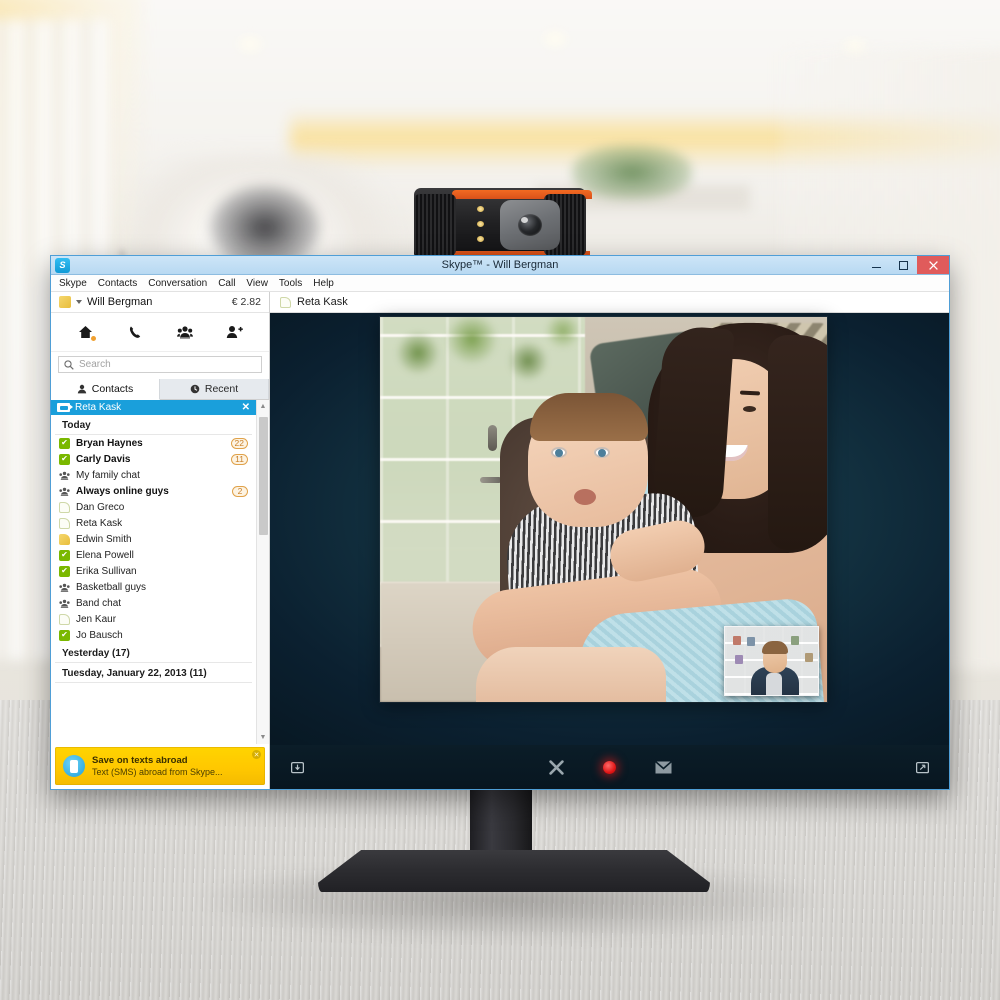 Image resolution: width=1000 pixels, height=1000 pixels. What do you see at coordinates (99, 635) in the screenshot?
I see `contact-name: Jo Bausch` at bounding box center [99, 635].